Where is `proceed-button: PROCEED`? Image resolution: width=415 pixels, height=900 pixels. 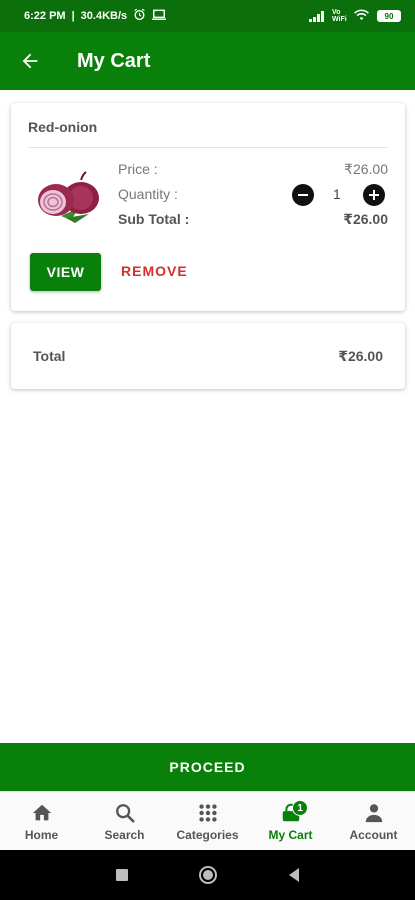 proceed-button: PROCEED is located at coordinates (207, 767).